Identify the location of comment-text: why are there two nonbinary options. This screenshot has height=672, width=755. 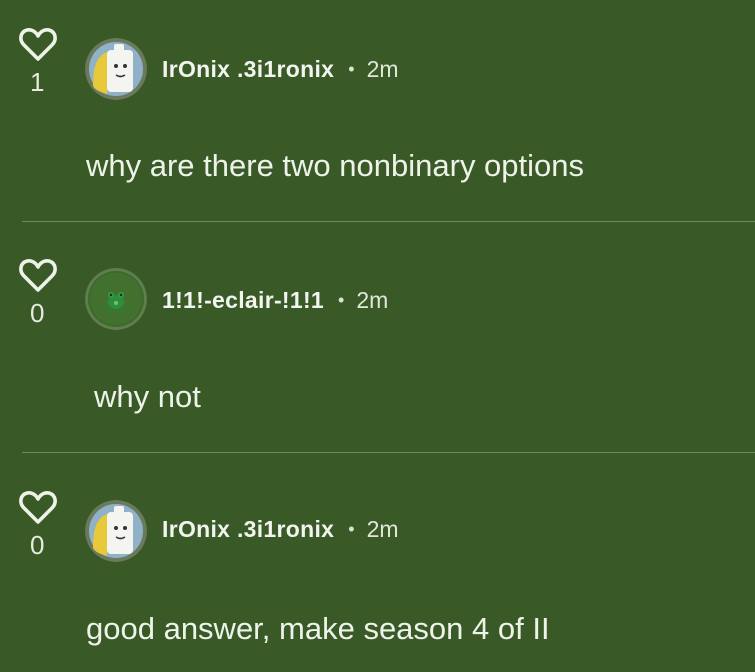
(335, 165).